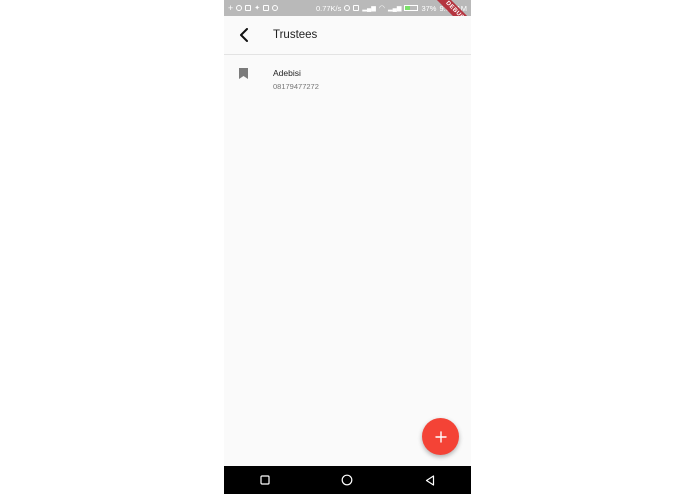 Image resolution: width=695 pixels, height=494 pixels. Describe the element at coordinates (275, 8) in the screenshot. I see `sync-notification-icon` at that location.